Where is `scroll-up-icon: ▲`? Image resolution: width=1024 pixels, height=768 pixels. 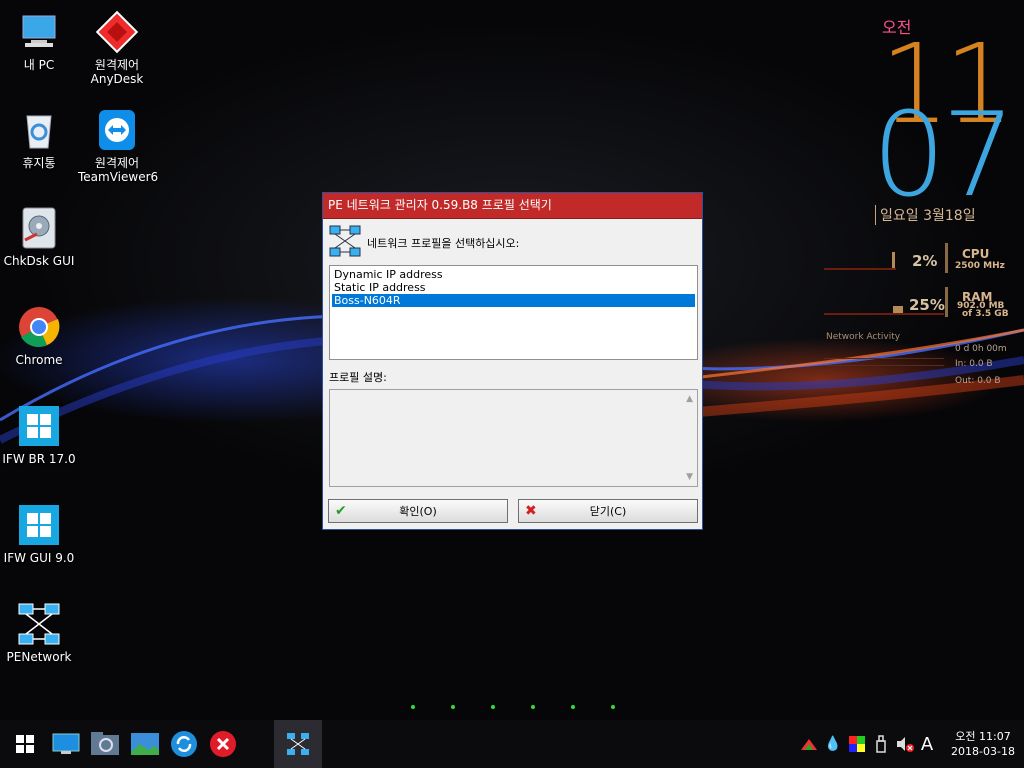 scroll-up-icon: ▲ is located at coordinates (689, 399).